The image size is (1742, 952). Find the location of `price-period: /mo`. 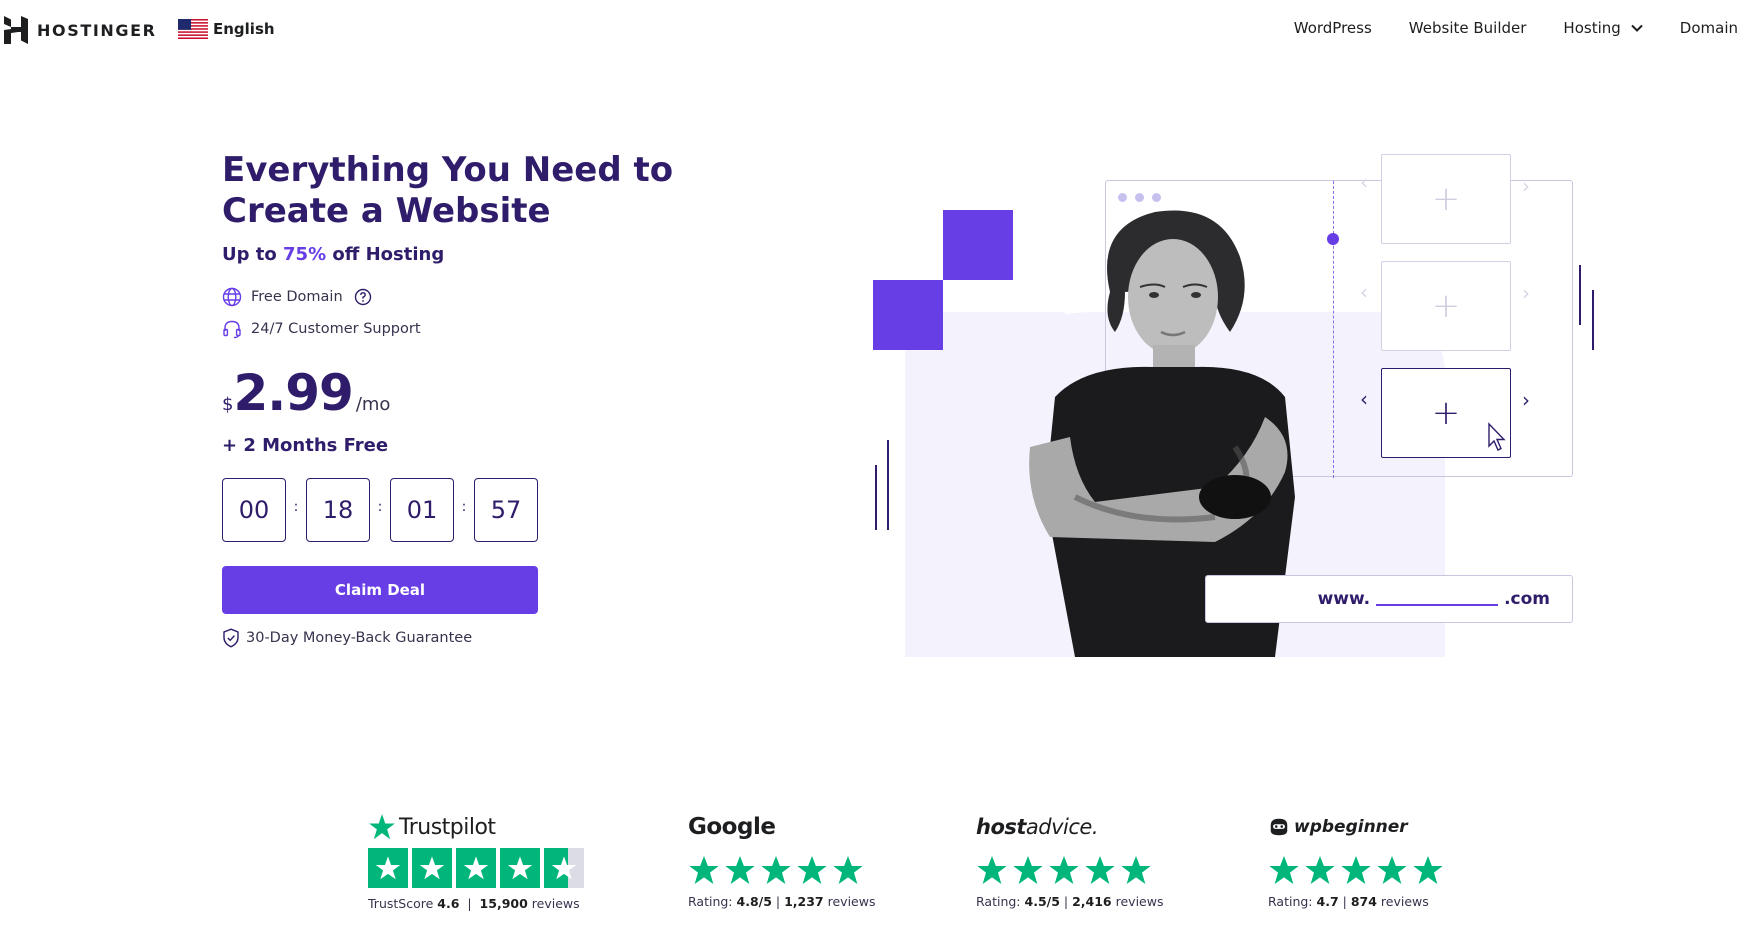

price-period: /mo is located at coordinates (373, 404).